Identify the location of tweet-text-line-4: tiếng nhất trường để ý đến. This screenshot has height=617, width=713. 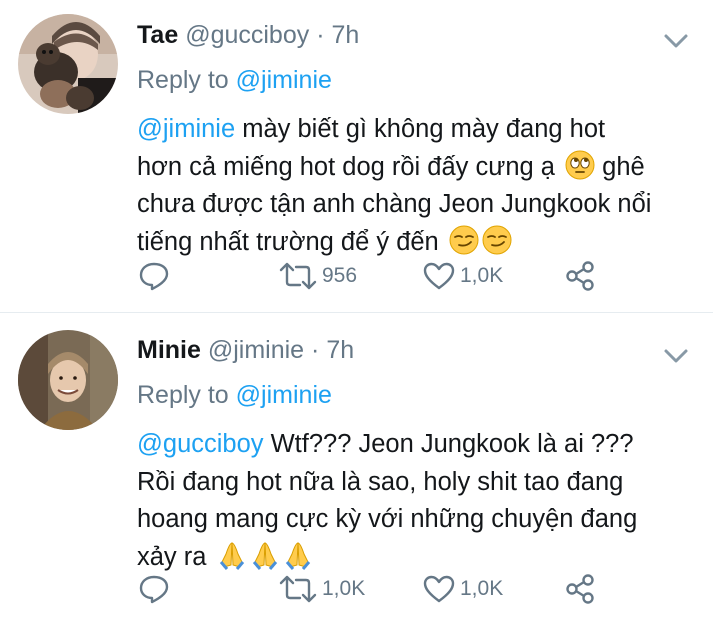
(417, 243).